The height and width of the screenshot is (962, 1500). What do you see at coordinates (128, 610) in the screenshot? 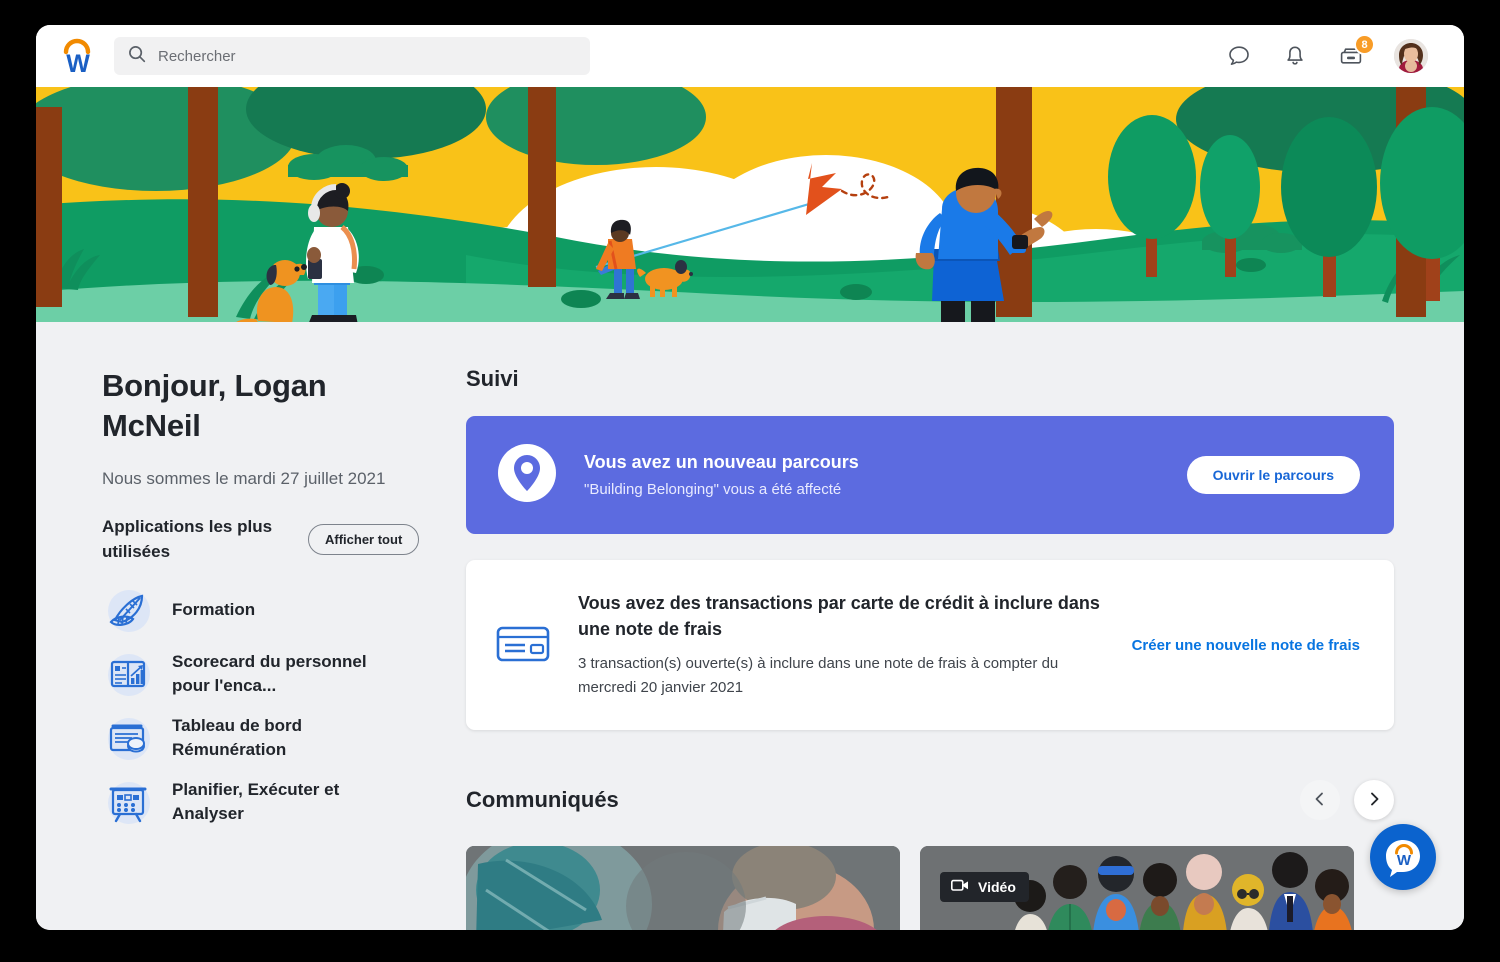
I see `feather-learning-icon` at bounding box center [128, 610].